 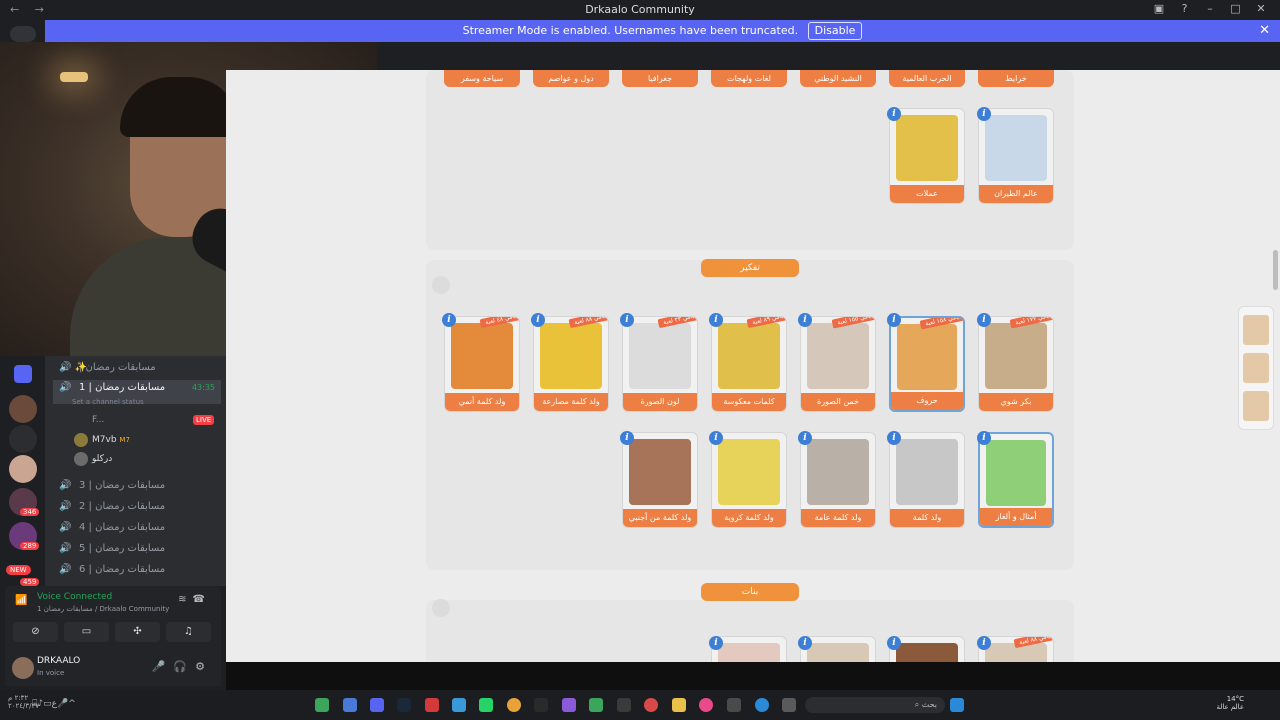 What do you see at coordinates (137, 632) in the screenshot?
I see `activities-button: ✣` at bounding box center [137, 632].